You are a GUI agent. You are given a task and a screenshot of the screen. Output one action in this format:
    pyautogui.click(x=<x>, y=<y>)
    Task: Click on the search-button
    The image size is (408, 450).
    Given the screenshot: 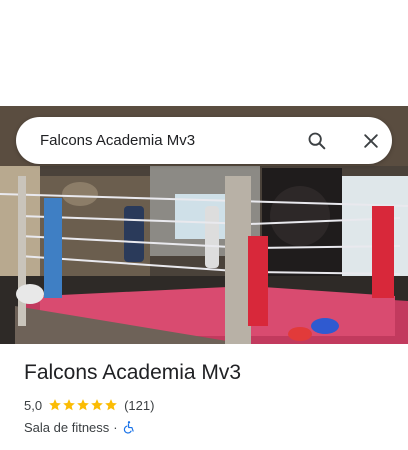 What is the action you would take?
    pyautogui.click(x=317, y=141)
    